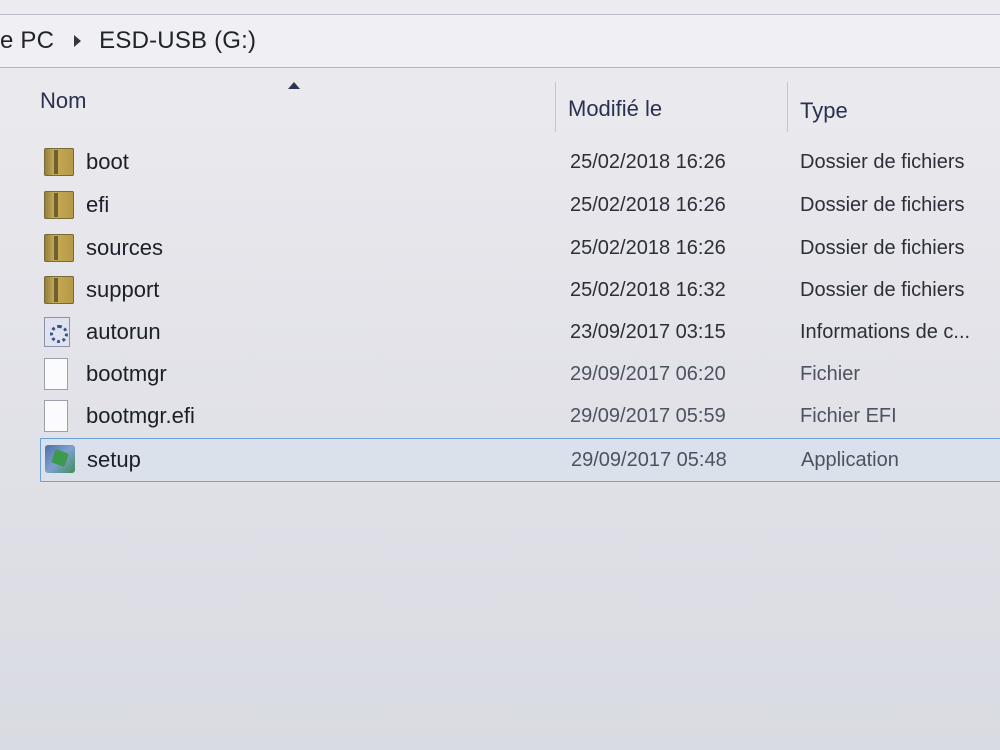 The image size is (1000, 750). Describe the element at coordinates (520, 460) in the screenshot. I see `file-row-setup: setup 29/09/2017 05:48 Application` at that location.